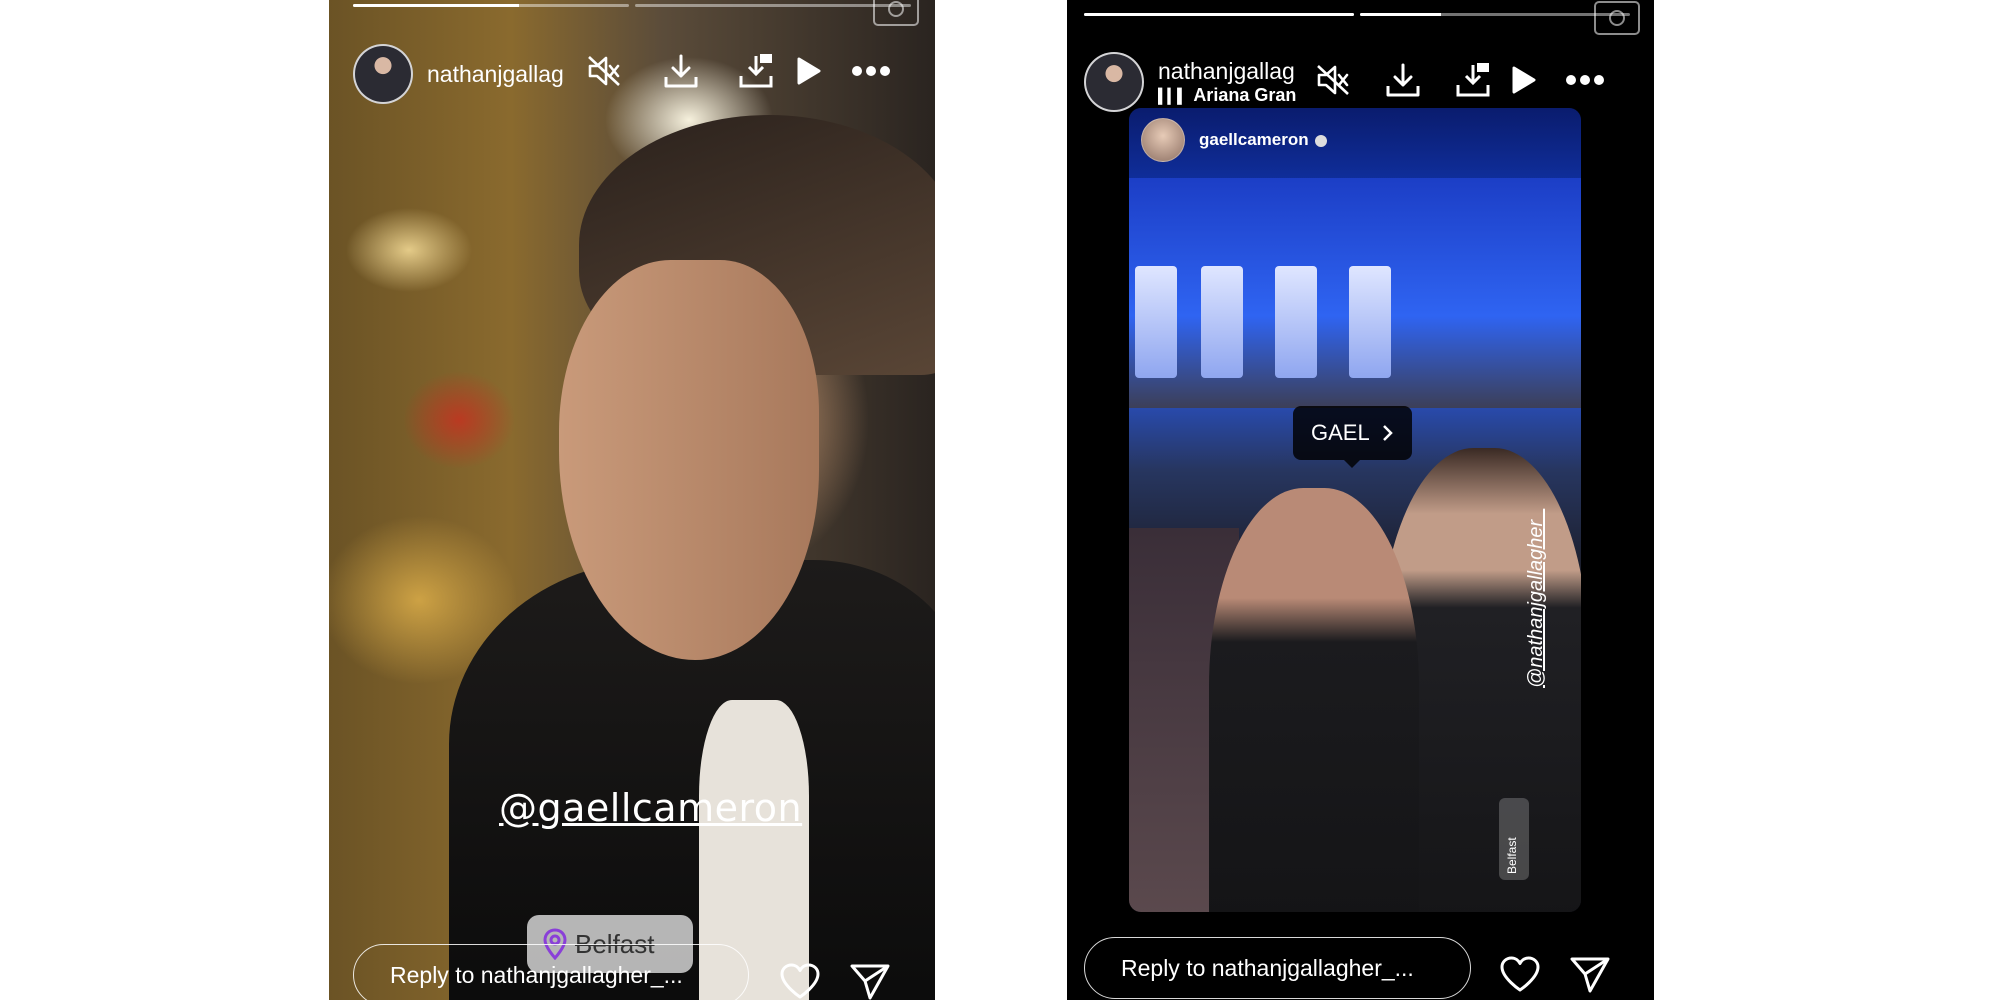 The height and width of the screenshot is (1000, 2000). I want to click on user-tag-label: GAEL, so click(1340, 432).